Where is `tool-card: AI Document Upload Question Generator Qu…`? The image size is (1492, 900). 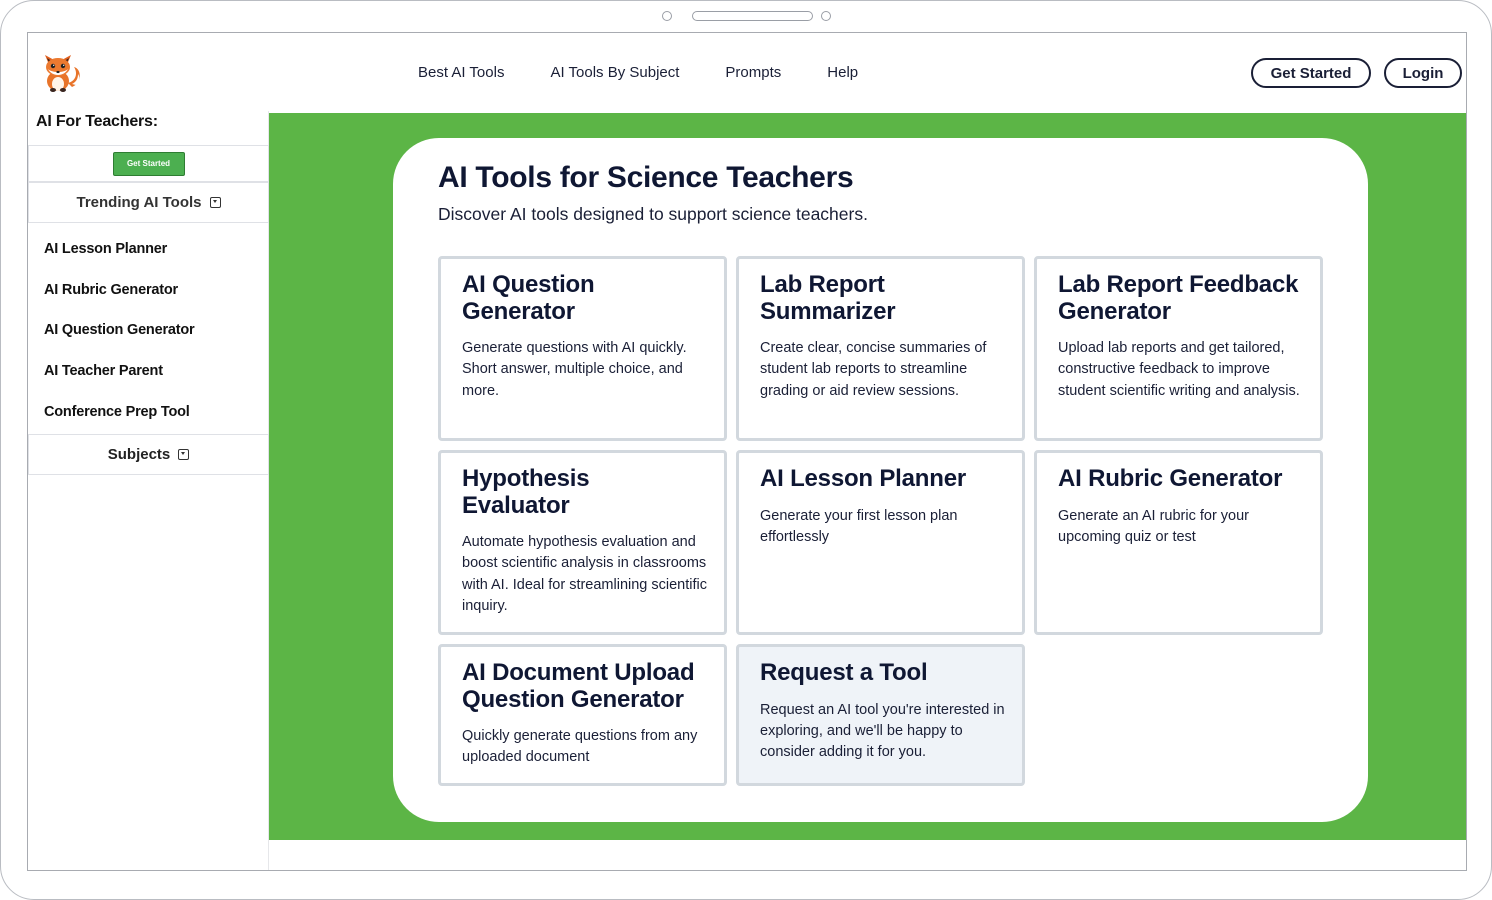 tool-card: AI Document Upload Question Generator Qu… is located at coordinates (582, 715).